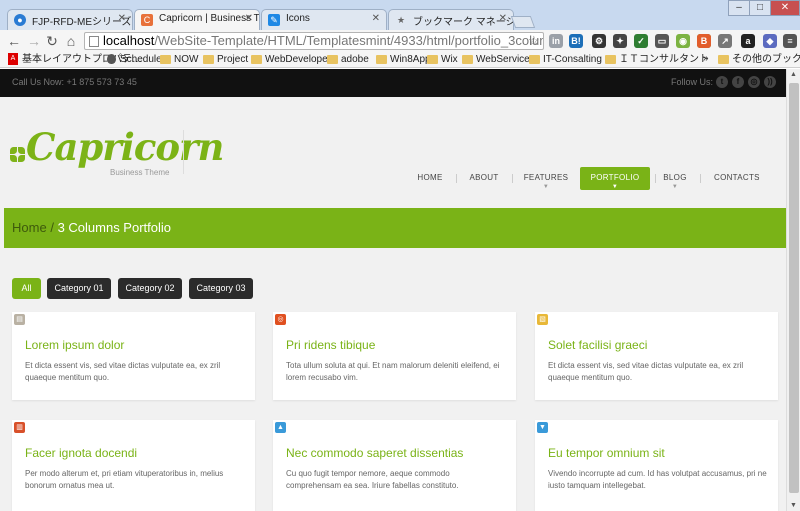 The image size is (800, 511). What do you see at coordinates (739, 8) in the screenshot?
I see `minimize-button: –` at bounding box center [739, 8].